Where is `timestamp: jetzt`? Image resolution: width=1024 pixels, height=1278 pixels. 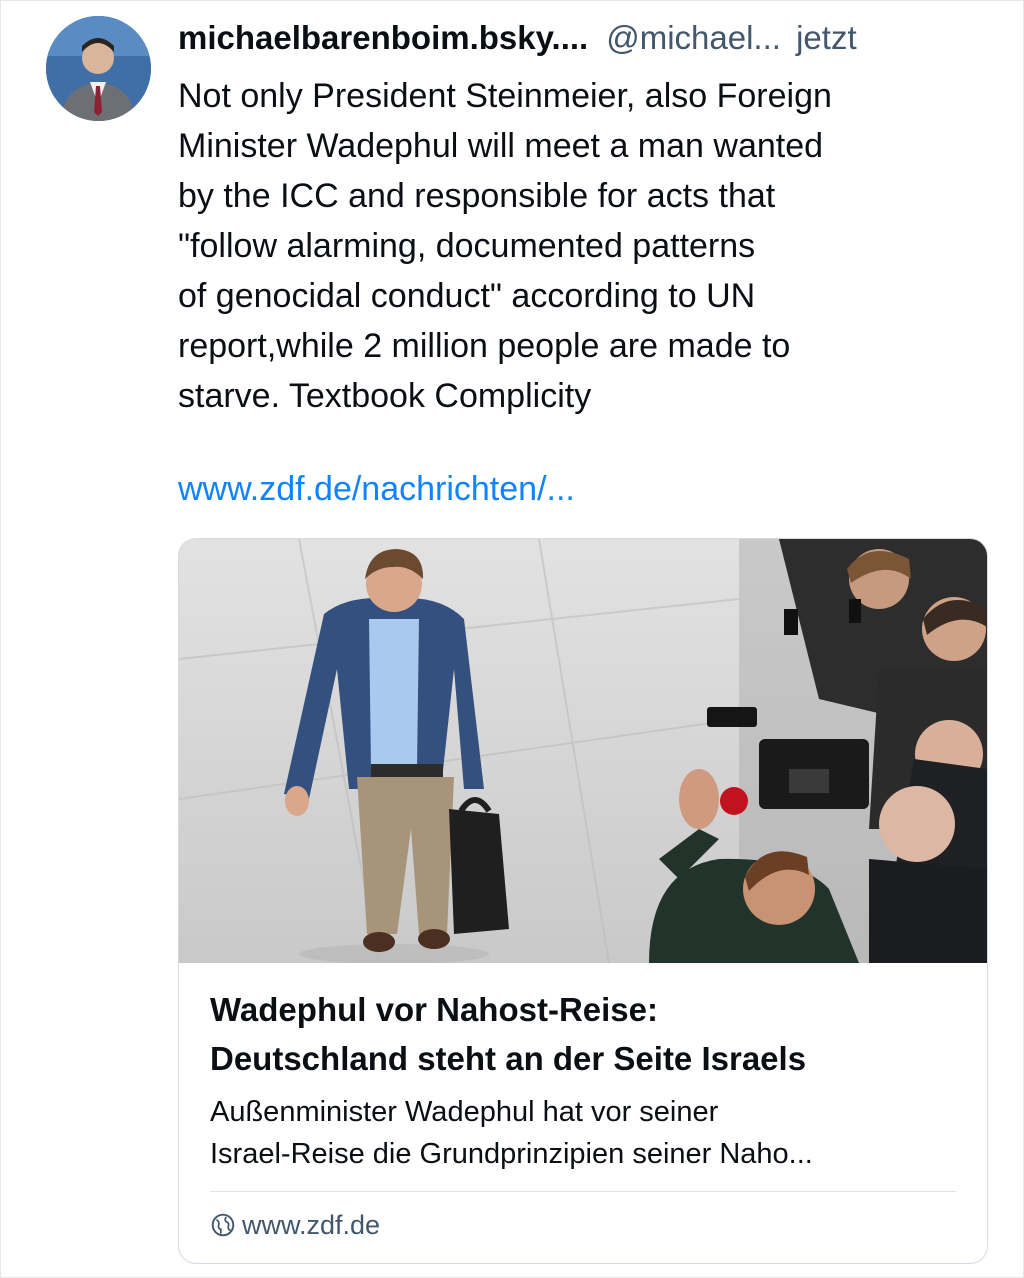 timestamp: jetzt is located at coordinates (826, 37).